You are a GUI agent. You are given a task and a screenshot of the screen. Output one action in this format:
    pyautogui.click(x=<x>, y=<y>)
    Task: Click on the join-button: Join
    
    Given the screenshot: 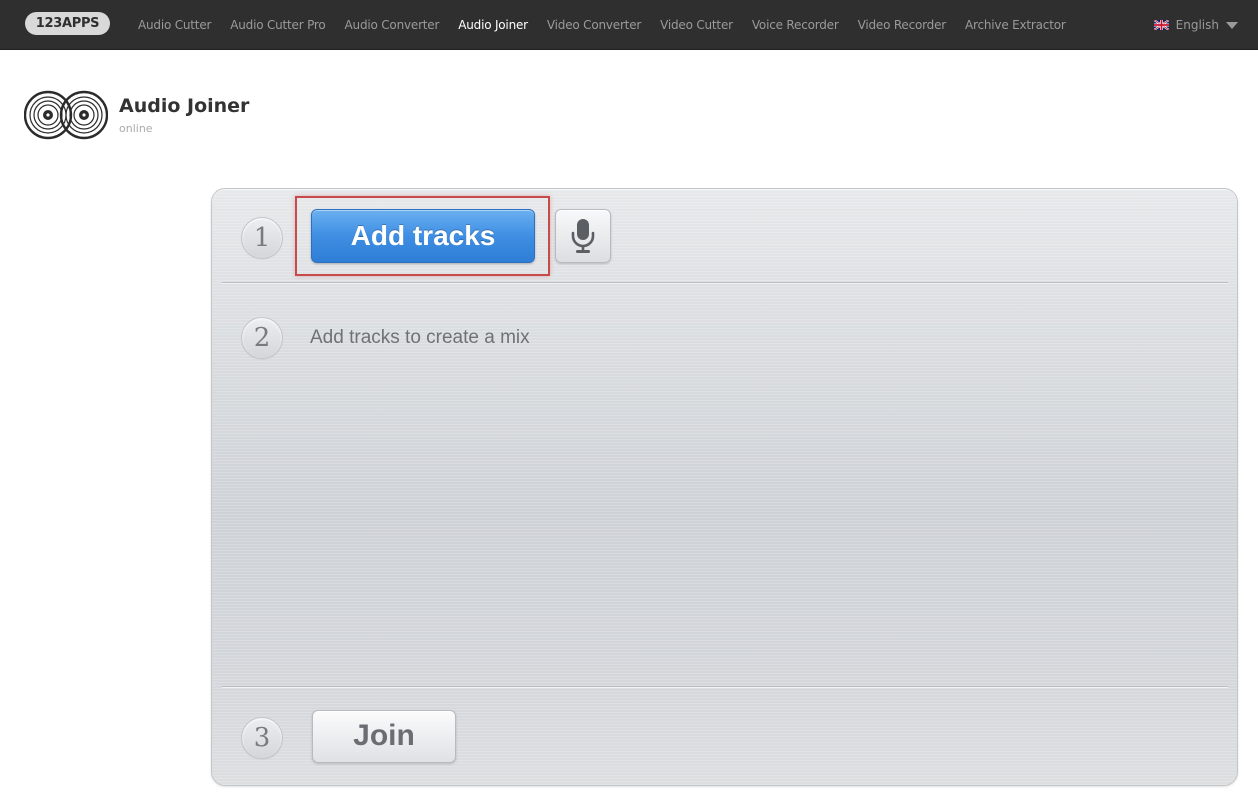 What is the action you would take?
    pyautogui.click(x=384, y=736)
    